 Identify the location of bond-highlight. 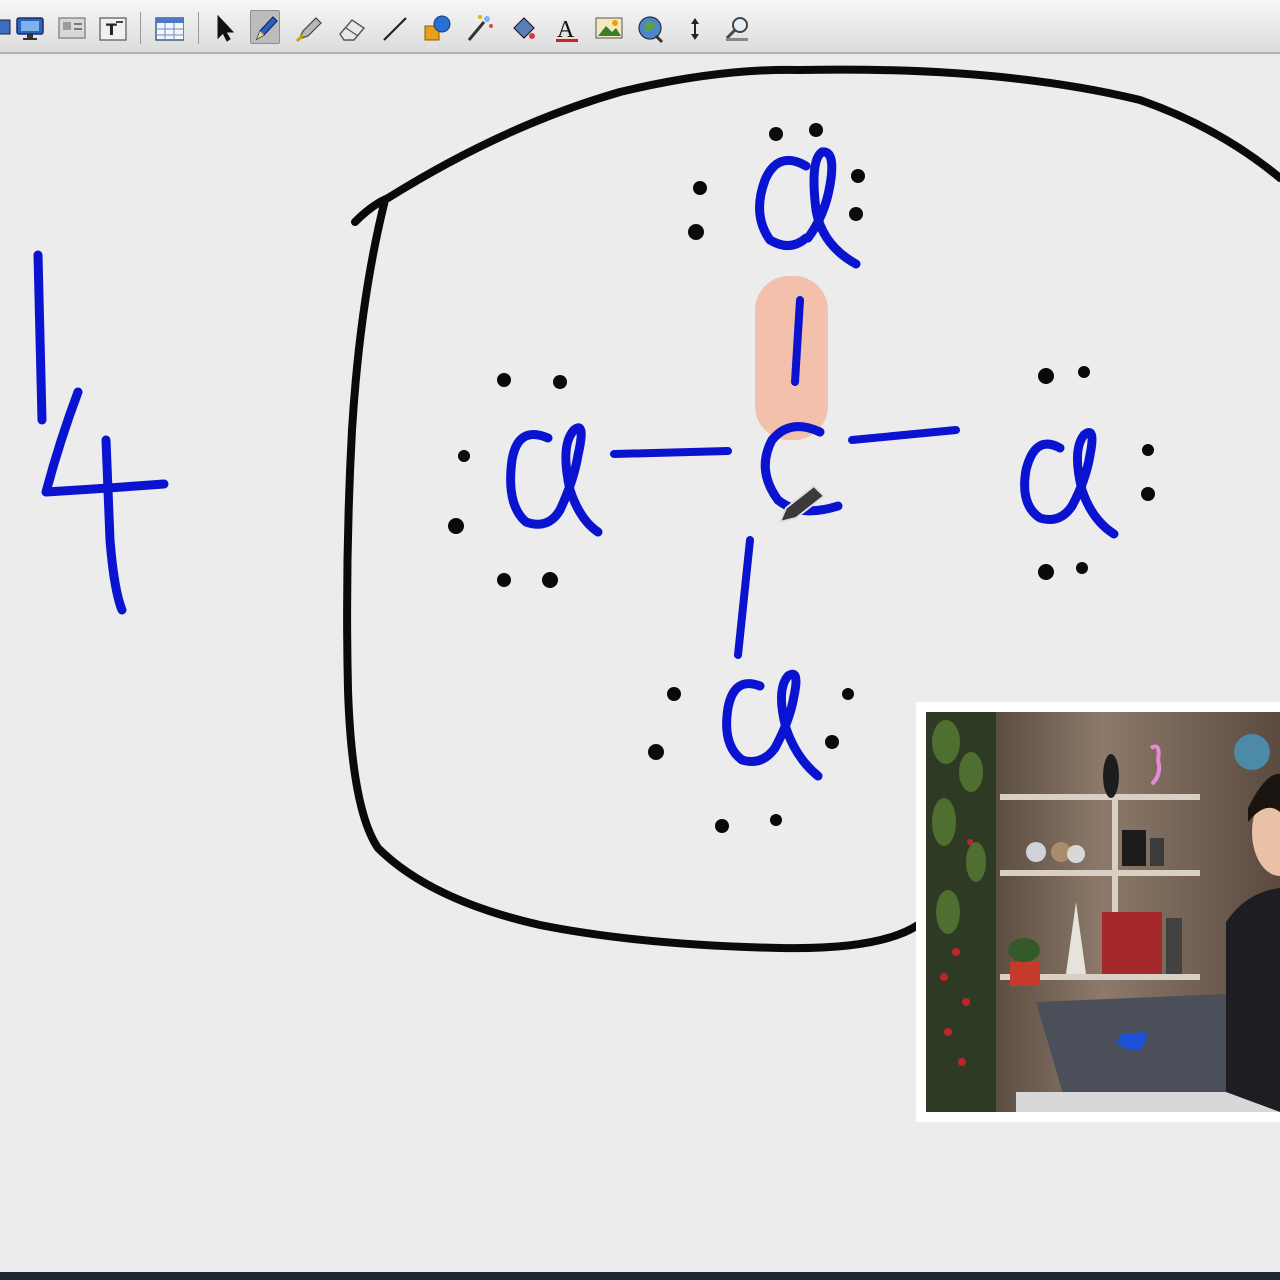
(791, 358).